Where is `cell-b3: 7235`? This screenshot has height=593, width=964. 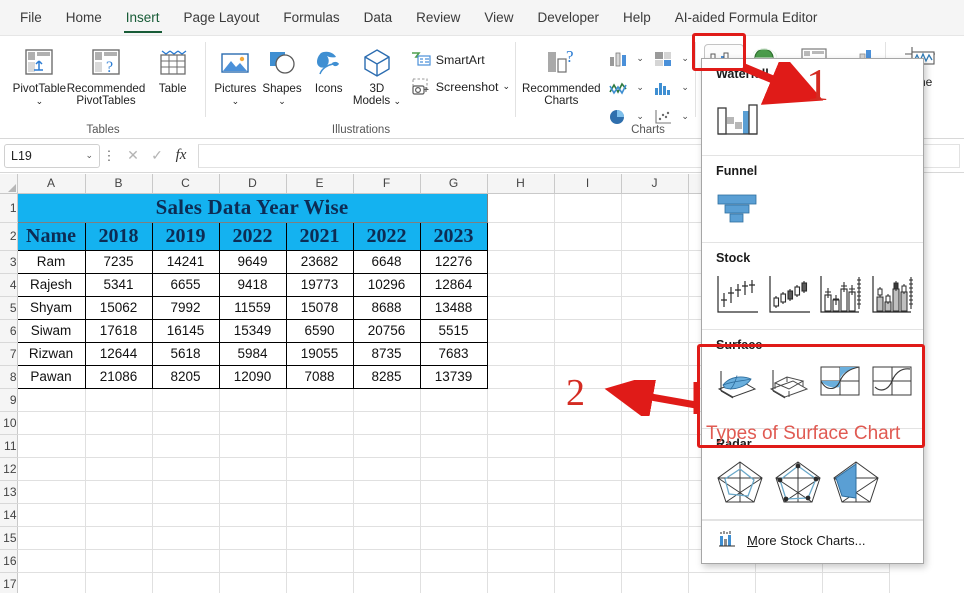
cell-b3: 7235 is located at coordinates (118, 261).